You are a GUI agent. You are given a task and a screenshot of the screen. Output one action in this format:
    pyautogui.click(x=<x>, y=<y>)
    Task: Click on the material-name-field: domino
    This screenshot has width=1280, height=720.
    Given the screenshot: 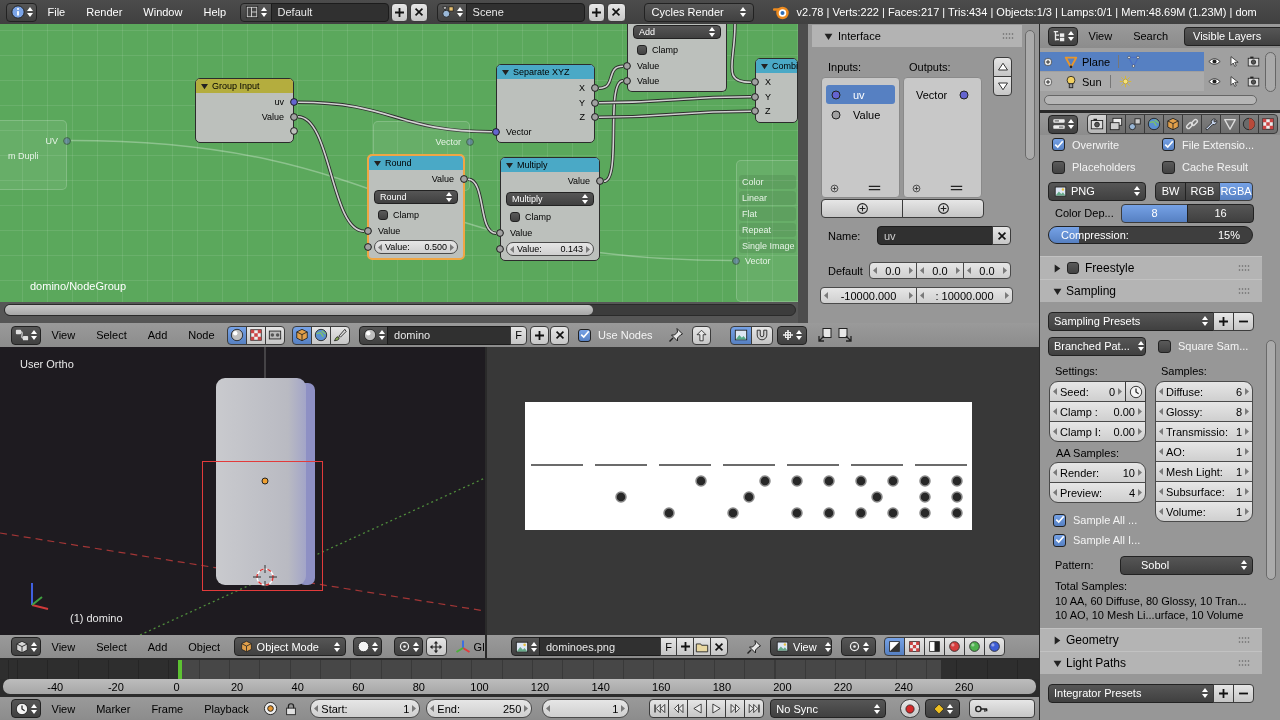 What is the action you would take?
    pyautogui.click(x=449, y=335)
    